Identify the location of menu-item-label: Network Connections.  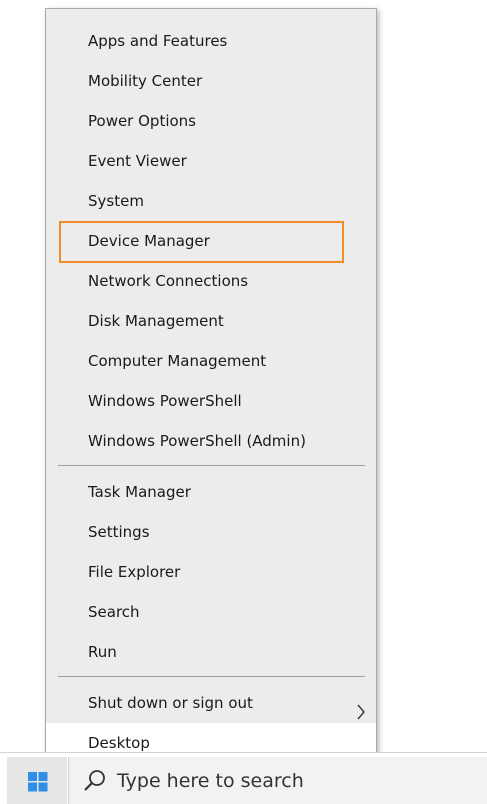
(168, 281).